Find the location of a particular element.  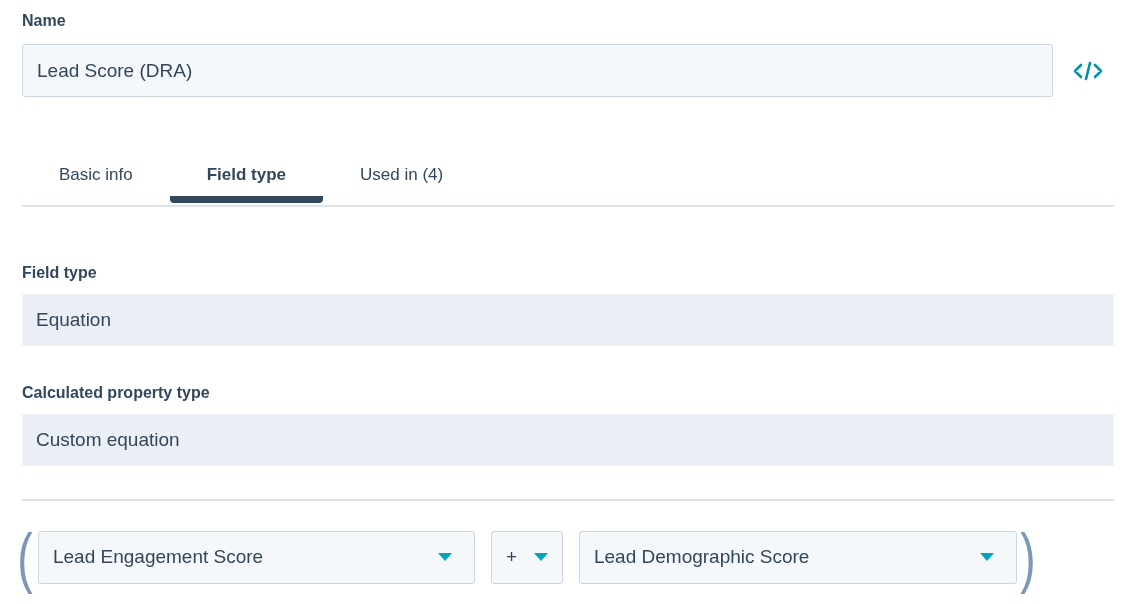

field-label: Field type is located at coordinates (60, 273).